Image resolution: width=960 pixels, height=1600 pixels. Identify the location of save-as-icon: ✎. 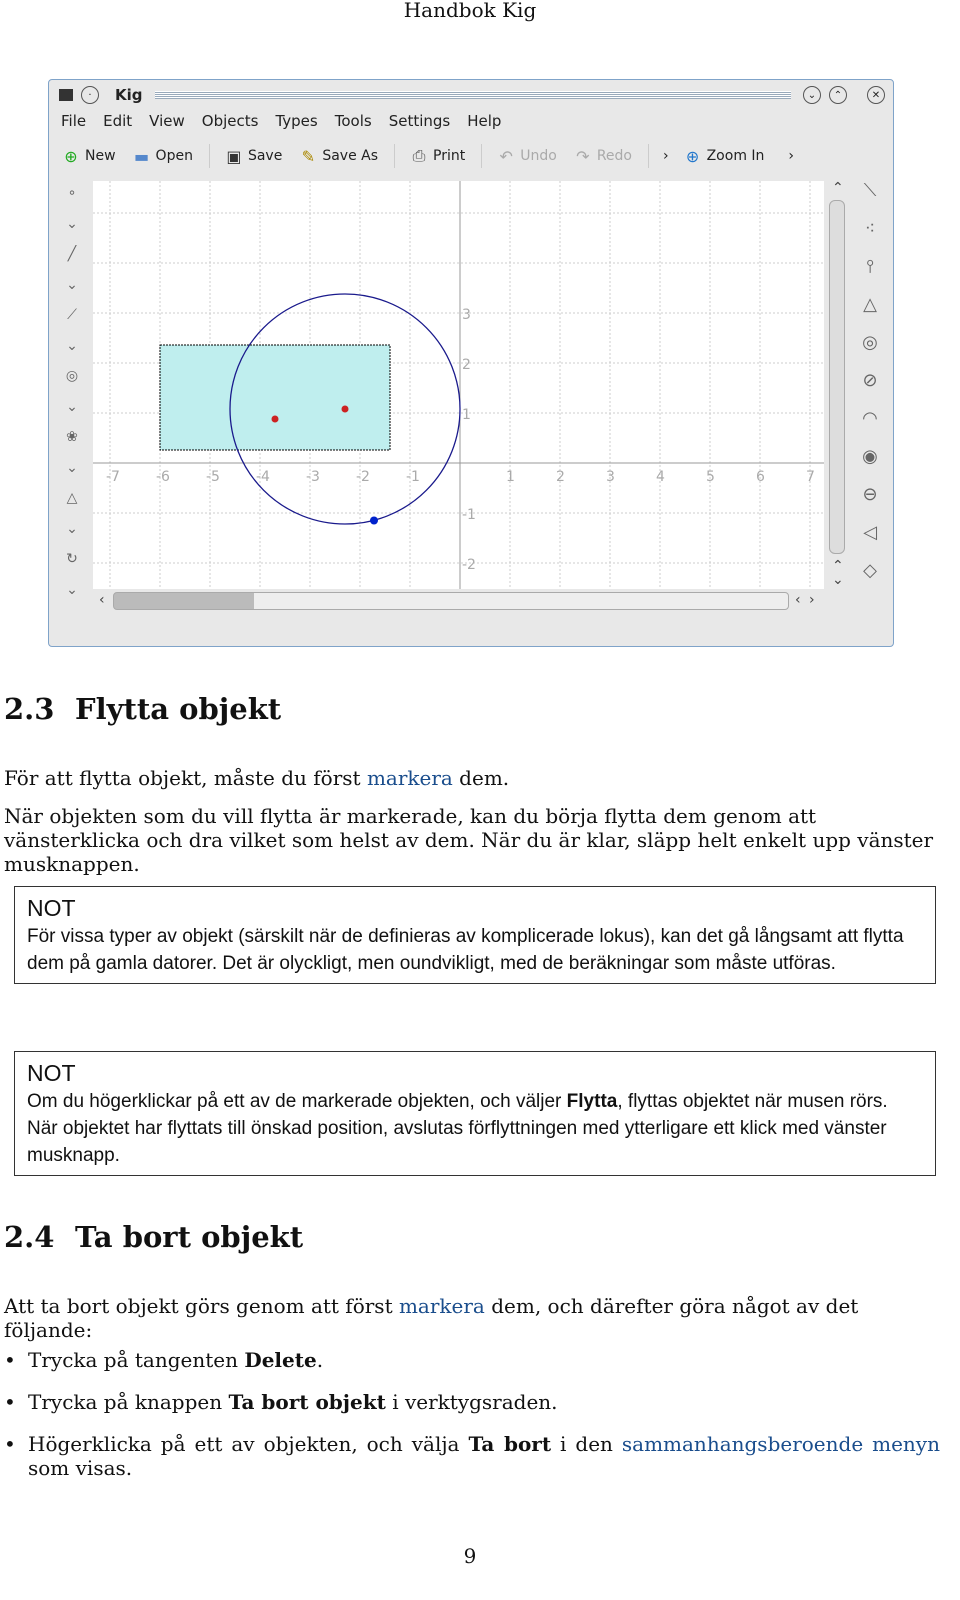
(308, 156).